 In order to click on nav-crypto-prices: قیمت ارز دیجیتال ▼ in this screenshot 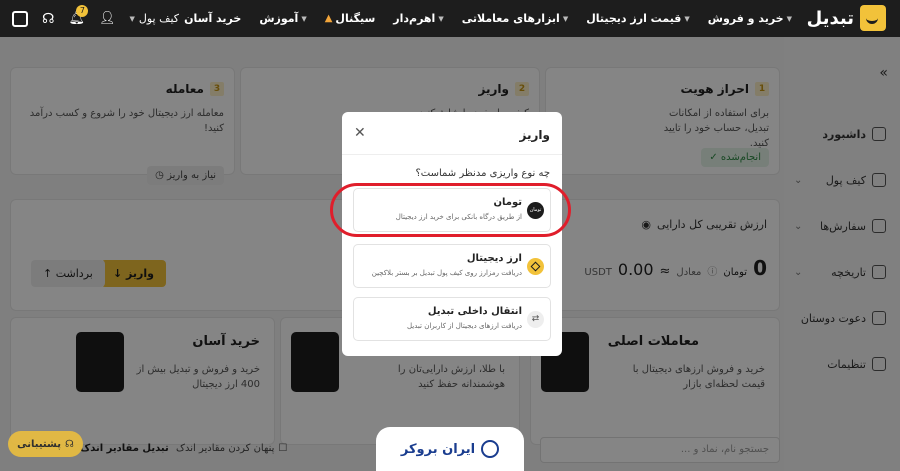, I will do `click(638, 18)`.